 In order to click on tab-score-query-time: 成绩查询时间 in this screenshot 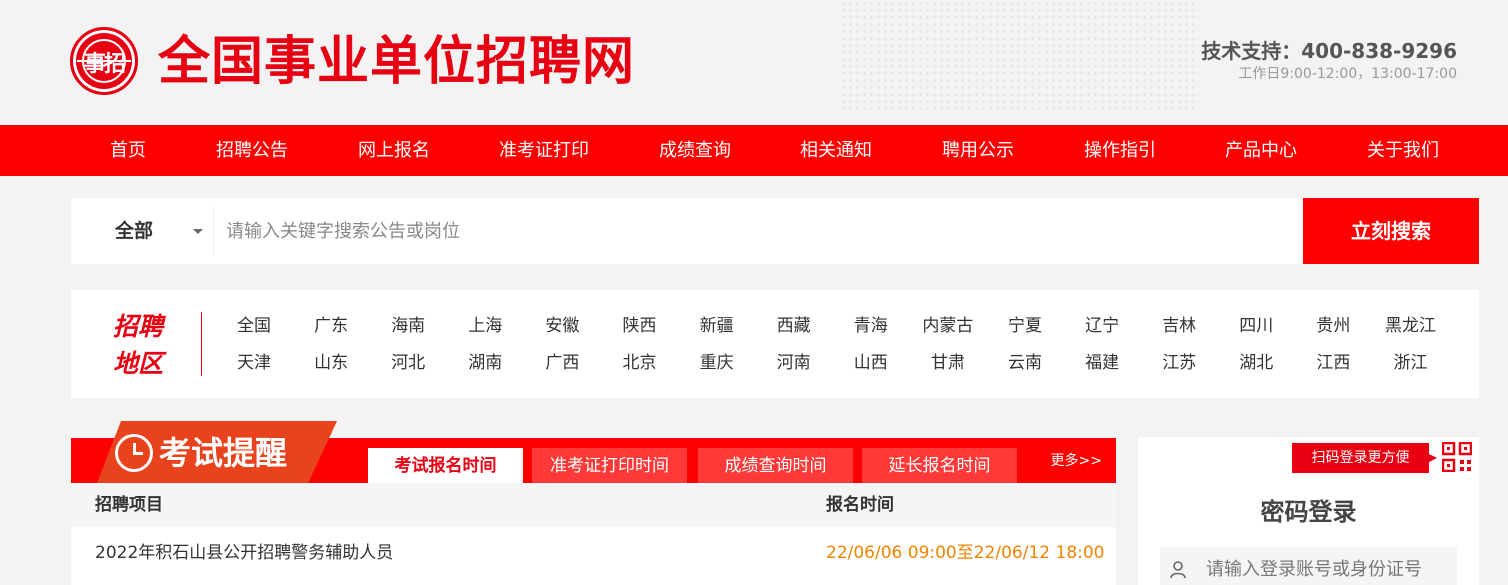, I will do `click(775, 465)`.